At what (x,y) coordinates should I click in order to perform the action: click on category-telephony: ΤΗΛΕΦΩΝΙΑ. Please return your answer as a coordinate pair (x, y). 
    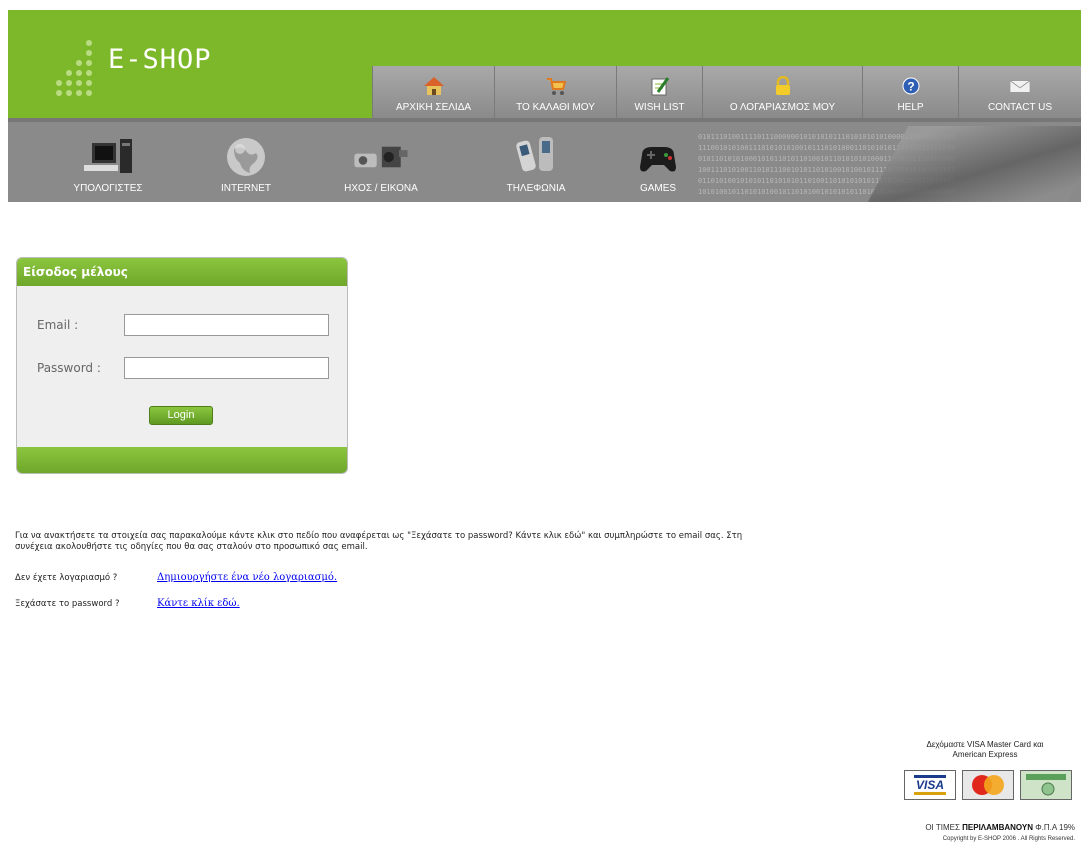
    Looking at the image, I should click on (536, 162).